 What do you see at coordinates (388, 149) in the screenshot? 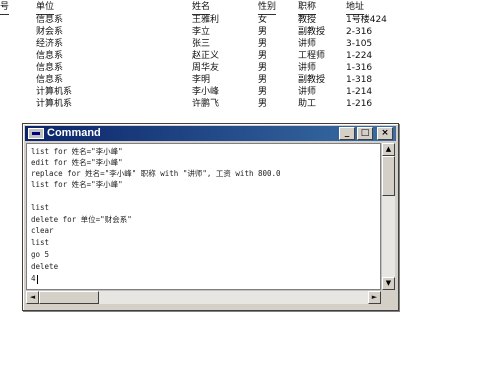
I see `scroll-up-icon: ▲` at bounding box center [388, 149].